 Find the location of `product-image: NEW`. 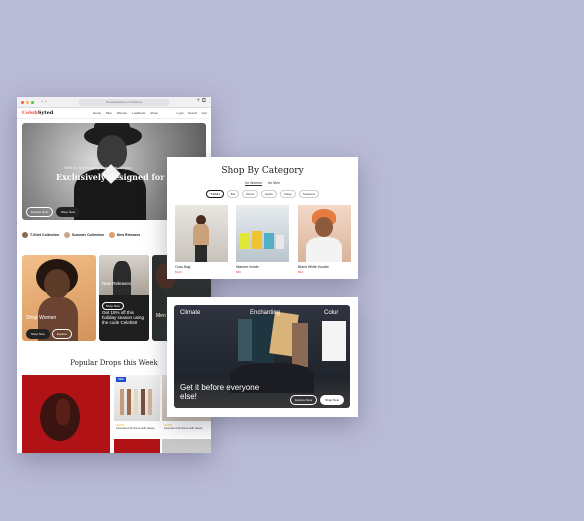

product-image: NEW is located at coordinates (137, 398).